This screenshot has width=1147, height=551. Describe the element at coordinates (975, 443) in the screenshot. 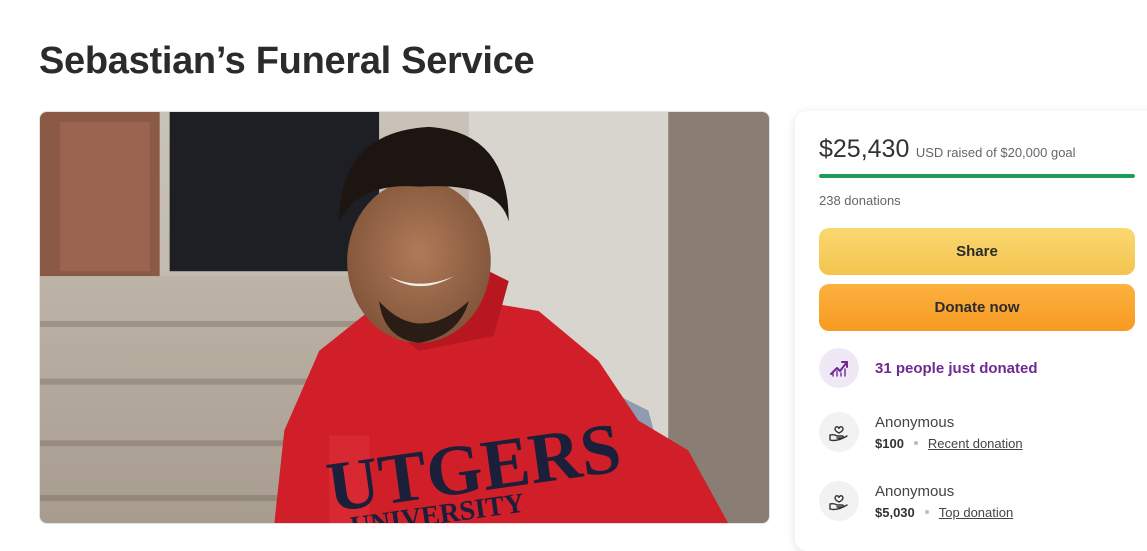

I see `recent-donation-link: Recent donation` at that location.